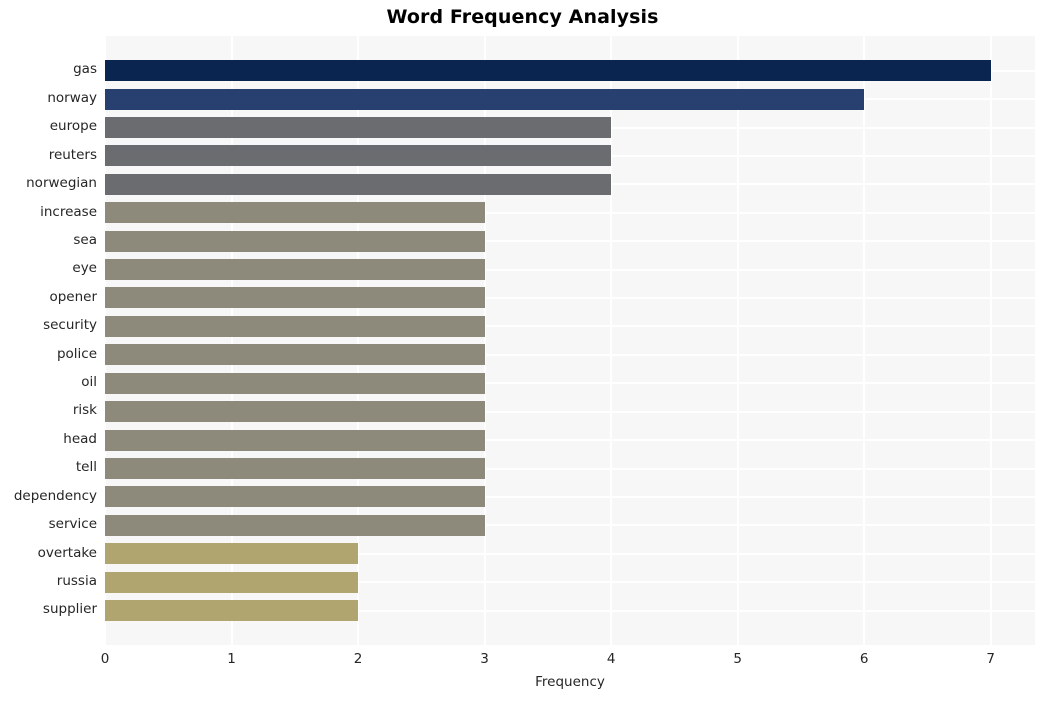  What do you see at coordinates (89, 382) in the screenshot?
I see `y-tick-label: oil` at bounding box center [89, 382].